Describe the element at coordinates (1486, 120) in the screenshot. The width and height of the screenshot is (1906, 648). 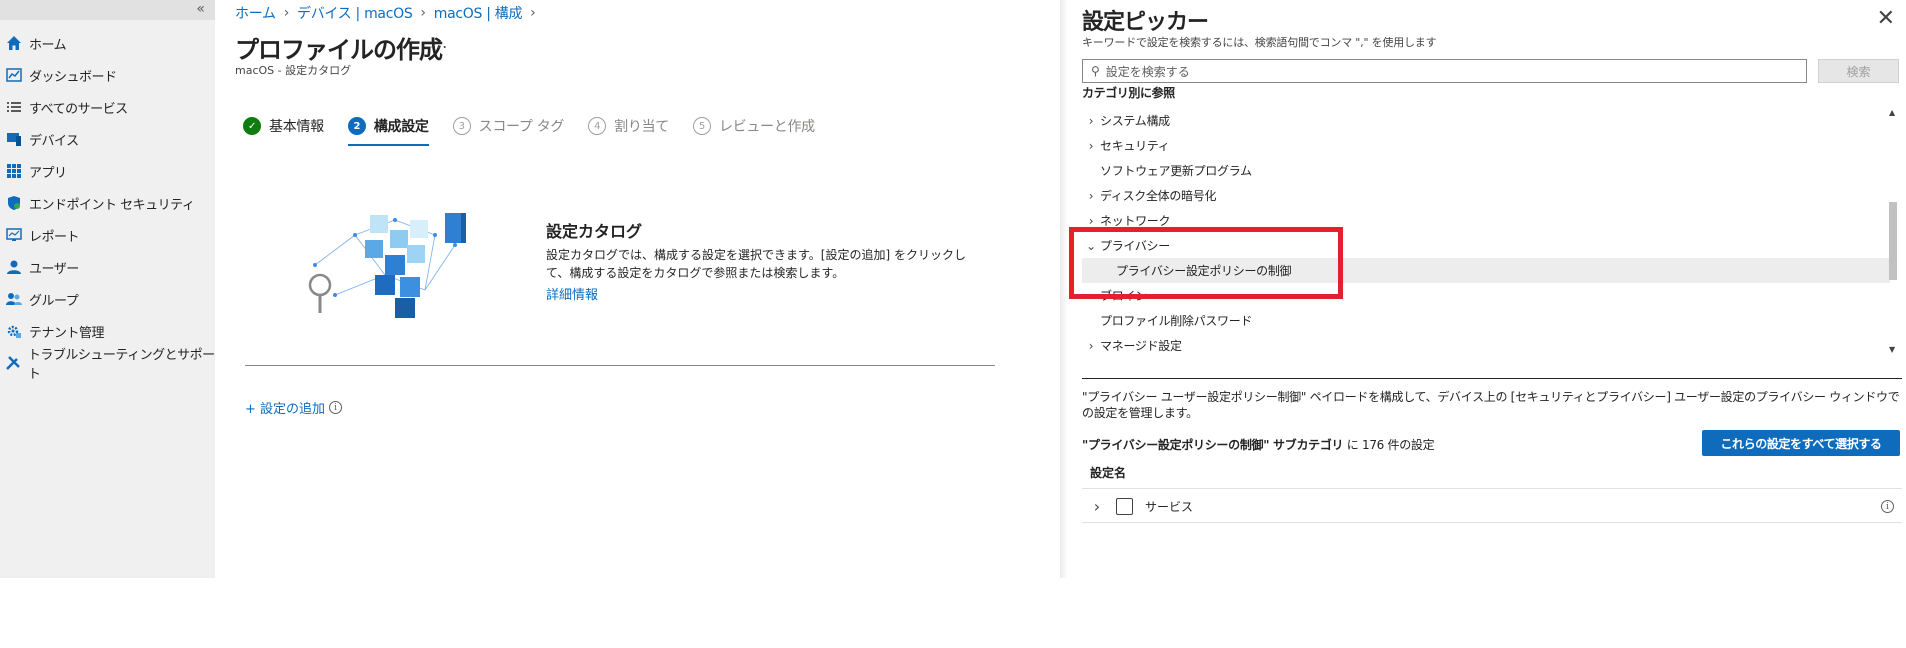
I see `tree-category: › システム構成` at that location.